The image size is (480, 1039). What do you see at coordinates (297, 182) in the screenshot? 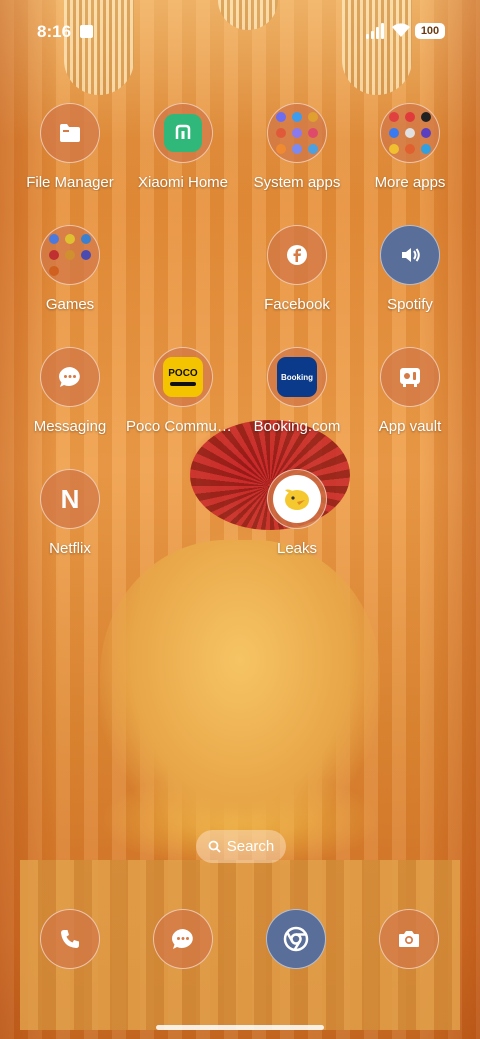
I see `app-label: System apps` at bounding box center [297, 182].